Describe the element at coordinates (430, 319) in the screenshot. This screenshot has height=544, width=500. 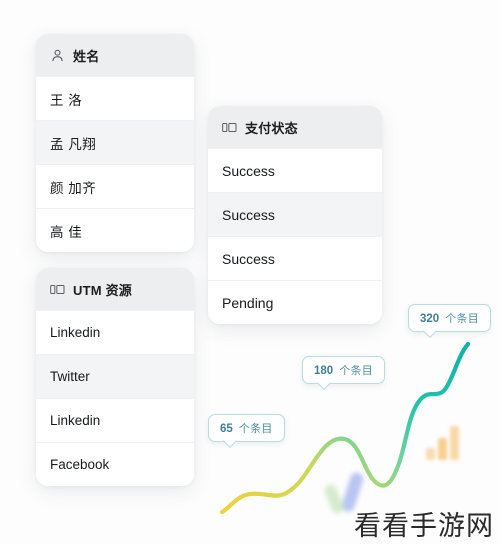
I see `badge-value: 320` at that location.